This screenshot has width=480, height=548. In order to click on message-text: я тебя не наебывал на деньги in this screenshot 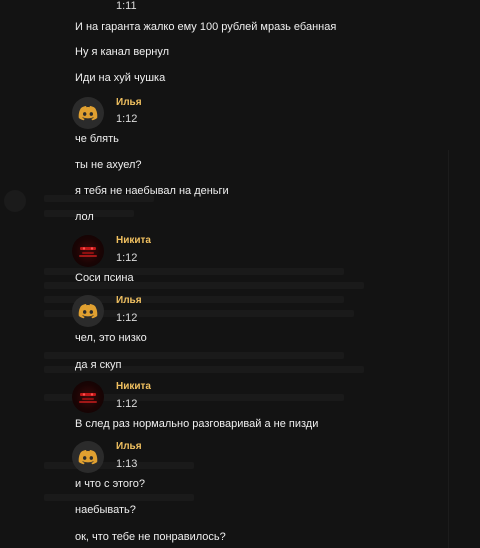, I will do `click(152, 191)`.